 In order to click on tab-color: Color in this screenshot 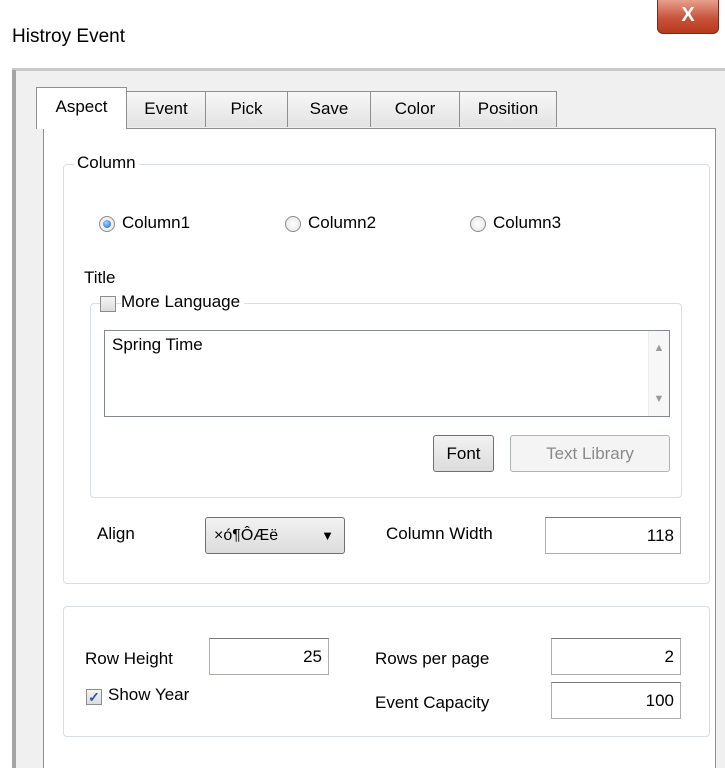, I will do `click(415, 109)`.